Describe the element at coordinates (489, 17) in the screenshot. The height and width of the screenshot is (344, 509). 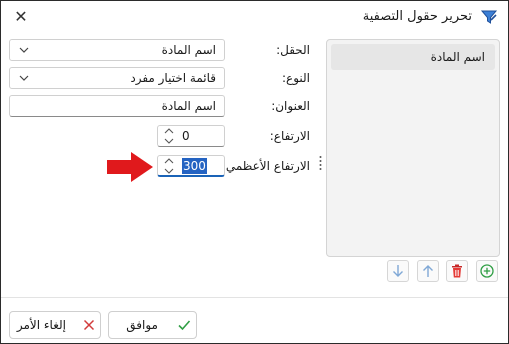
I see `filter-funnel-icon` at that location.